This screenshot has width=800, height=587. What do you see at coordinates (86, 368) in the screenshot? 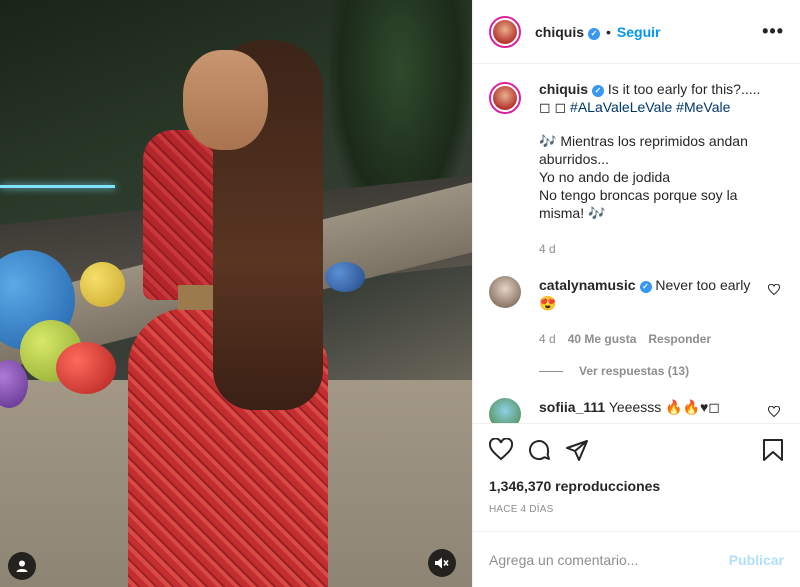
I see `balloon` at bounding box center [86, 368].